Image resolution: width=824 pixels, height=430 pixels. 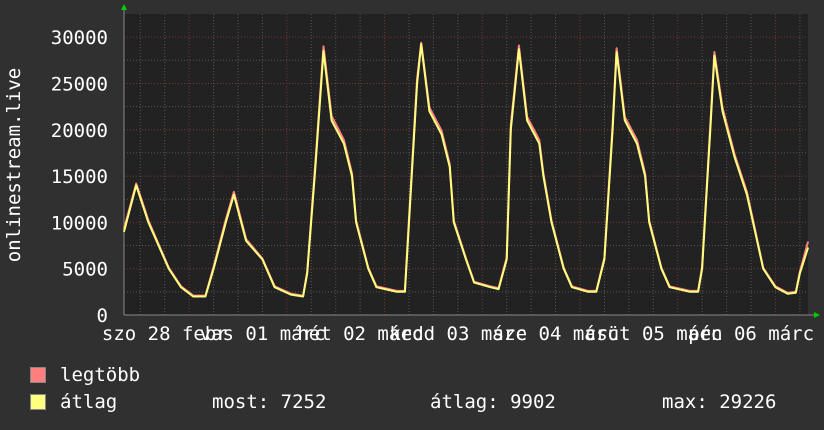 I want to click on legend-item-max: legtöbb, so click(x=85, y=375).